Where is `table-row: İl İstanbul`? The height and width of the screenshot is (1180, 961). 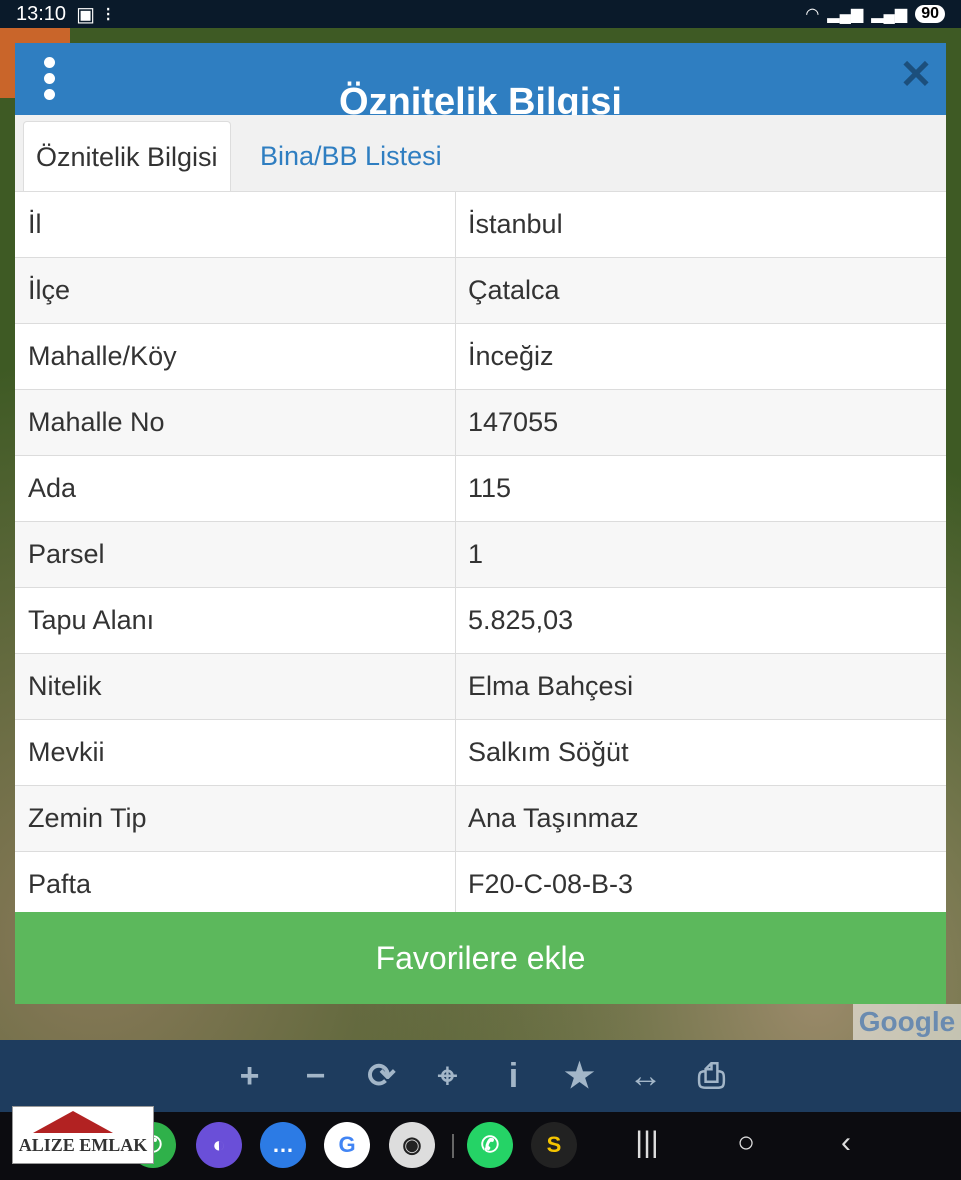 table-row: İl İstanbul is located at coordinates (480, 225).